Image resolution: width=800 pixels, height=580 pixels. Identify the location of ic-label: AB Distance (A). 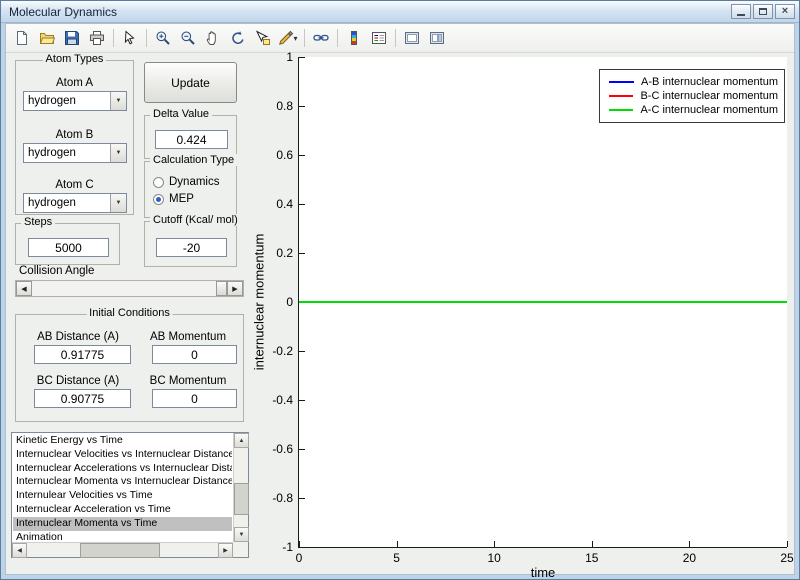
(78, 337).